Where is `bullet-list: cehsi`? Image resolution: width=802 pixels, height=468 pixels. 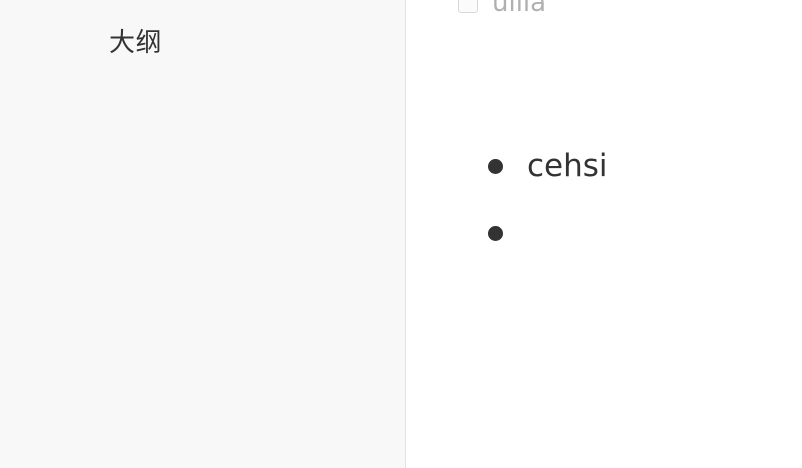
bullet-list: cehsi is located at coordinates (548, 209).